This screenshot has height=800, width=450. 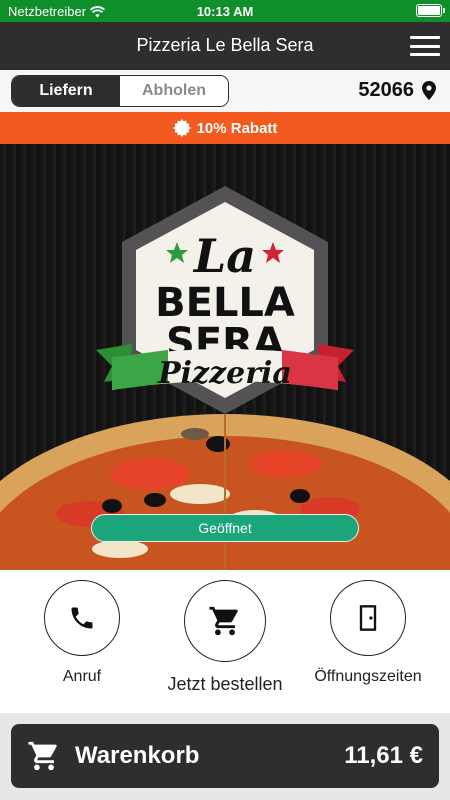 I want to click on mode-delivery-button: Liefern, so click(x=66, y=91).